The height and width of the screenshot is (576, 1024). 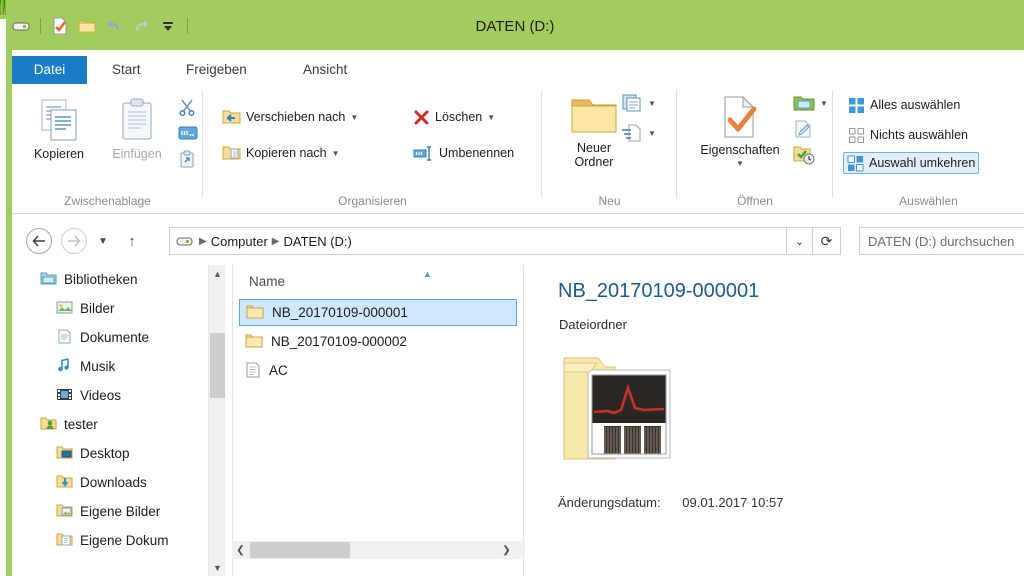 I want to click on select-all-button: Alles auswählen, so click(x=904, y=105).